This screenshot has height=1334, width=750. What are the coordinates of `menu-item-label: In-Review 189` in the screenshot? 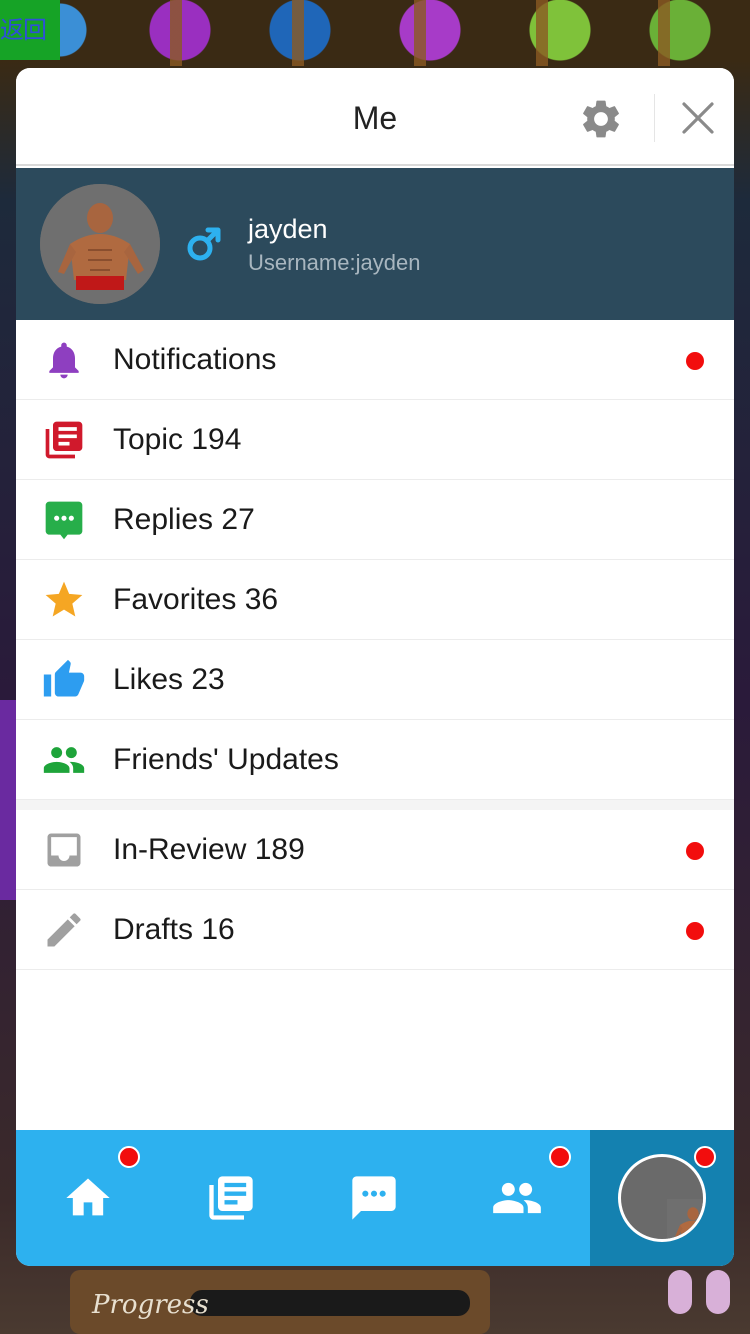 It's located at (209, 849).